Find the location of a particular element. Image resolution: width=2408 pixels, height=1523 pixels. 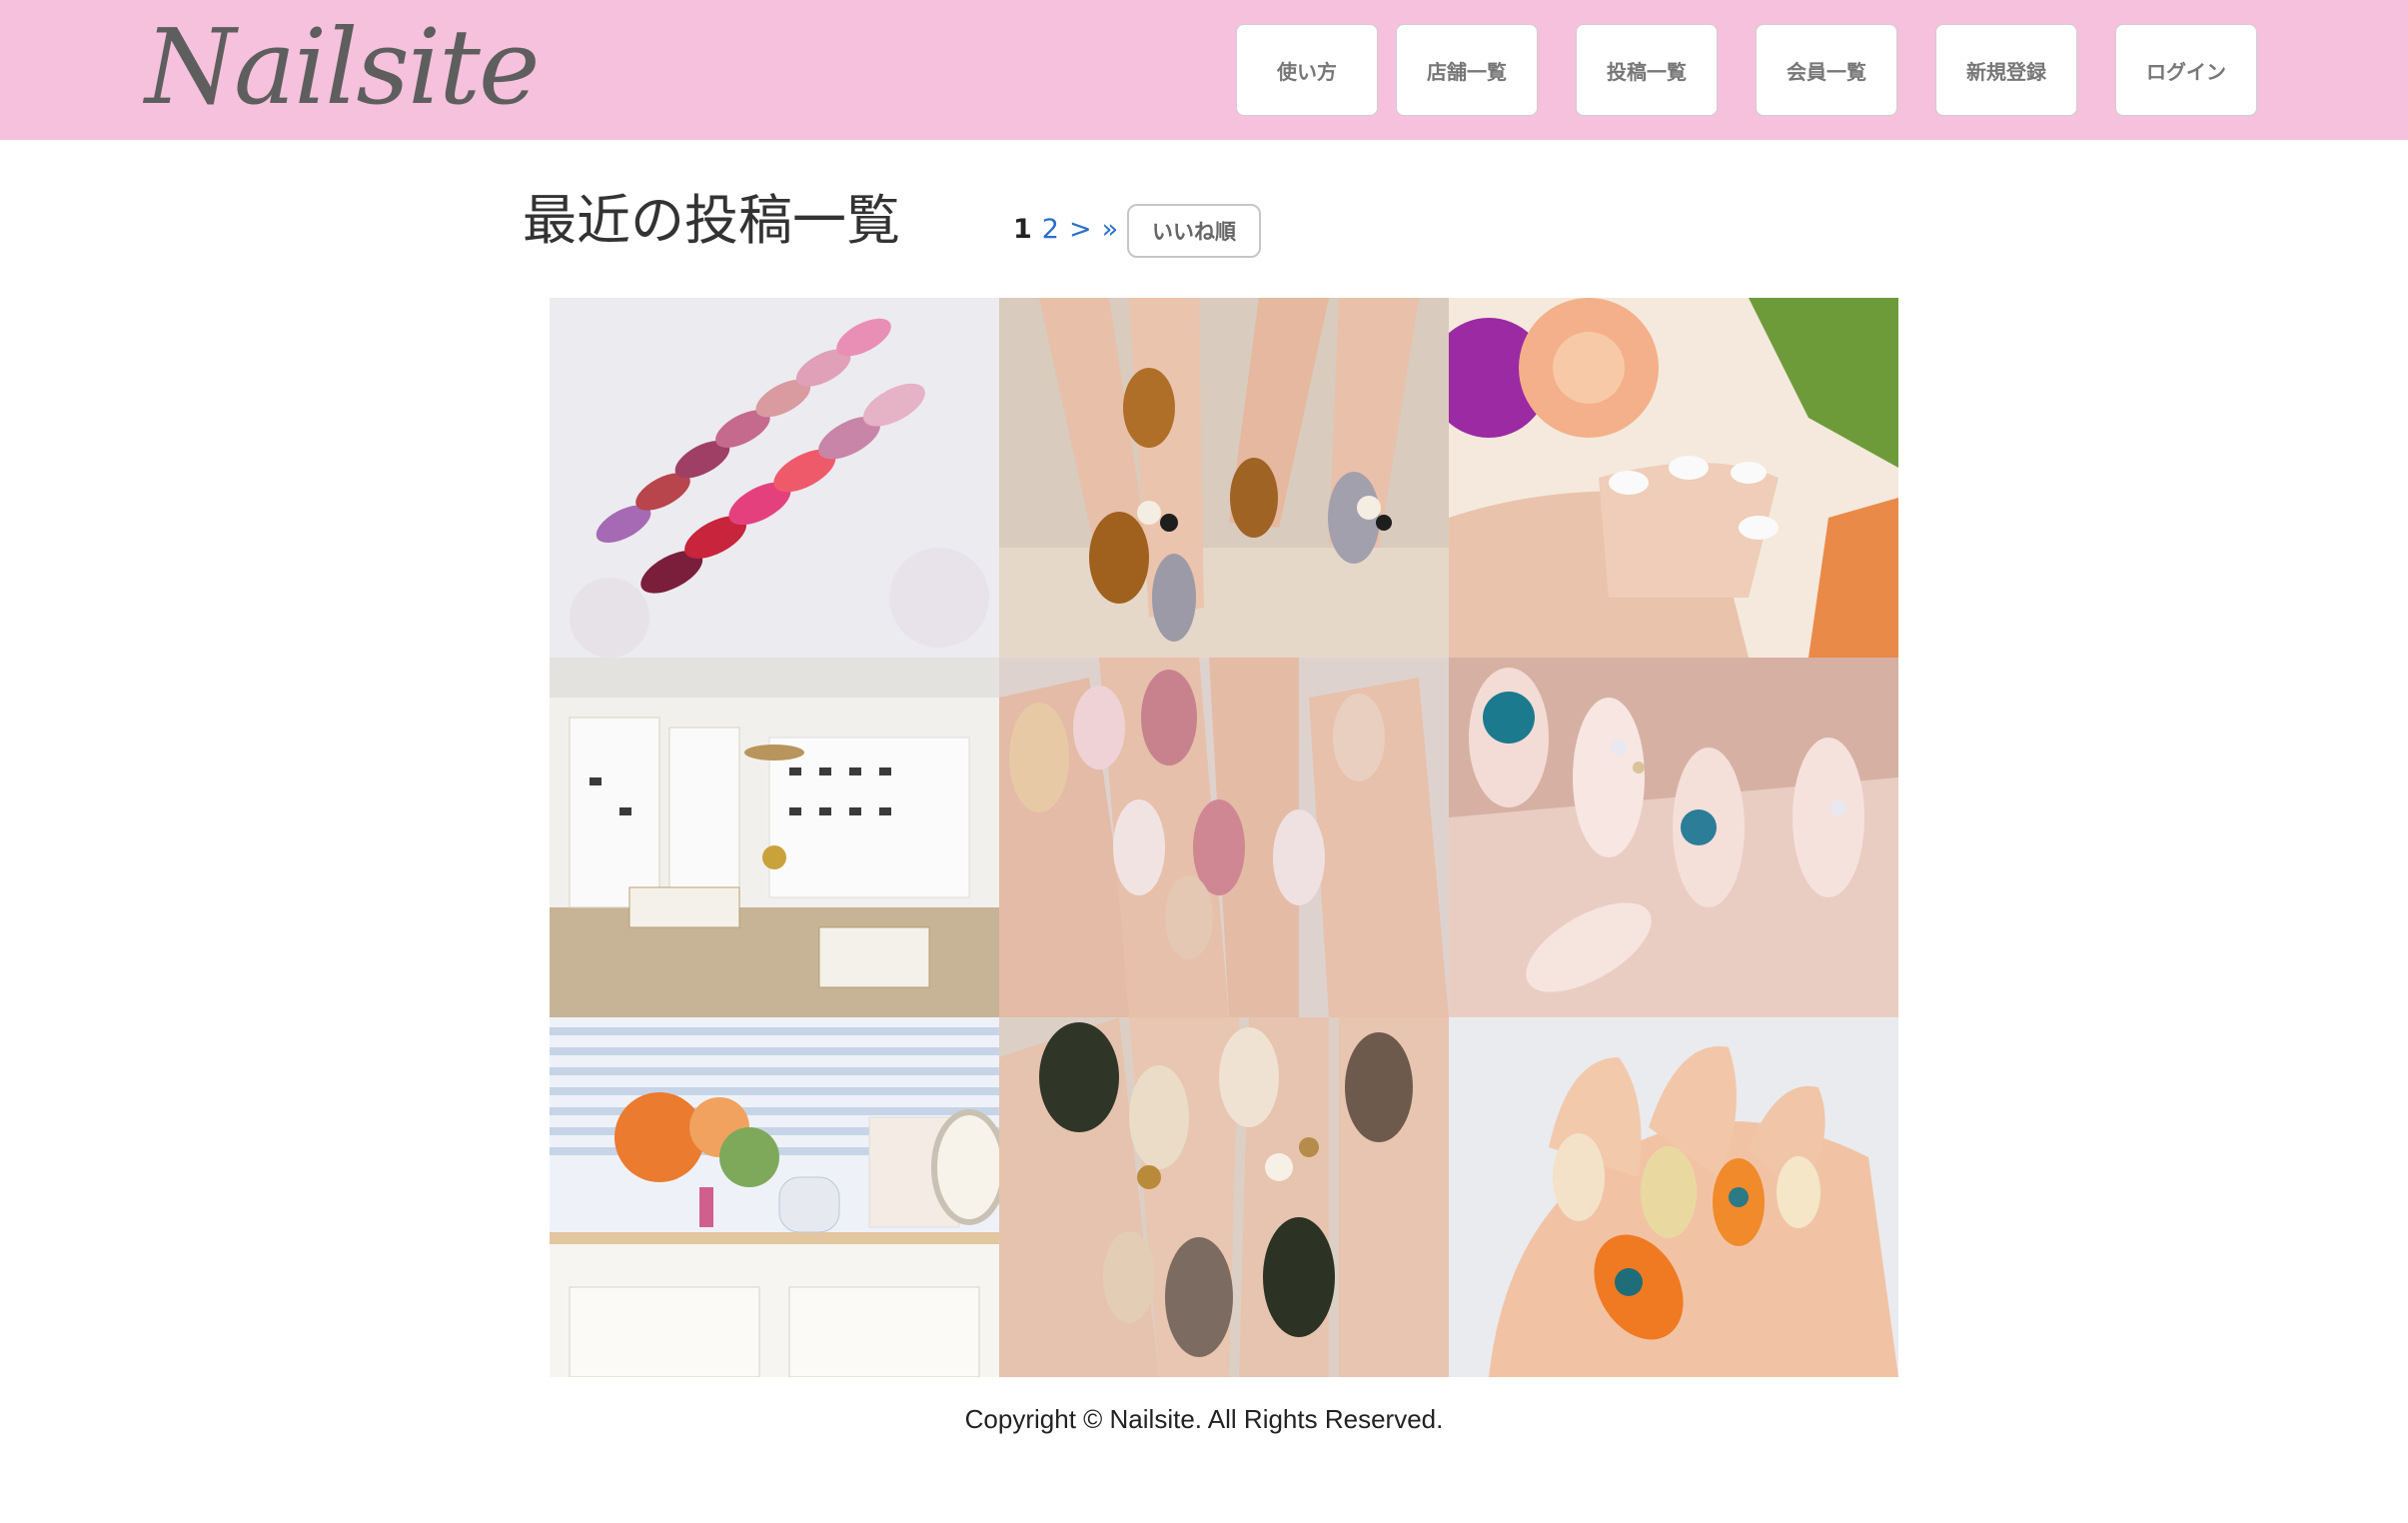

salon-counter-image is located at coordinates (774, 1197).